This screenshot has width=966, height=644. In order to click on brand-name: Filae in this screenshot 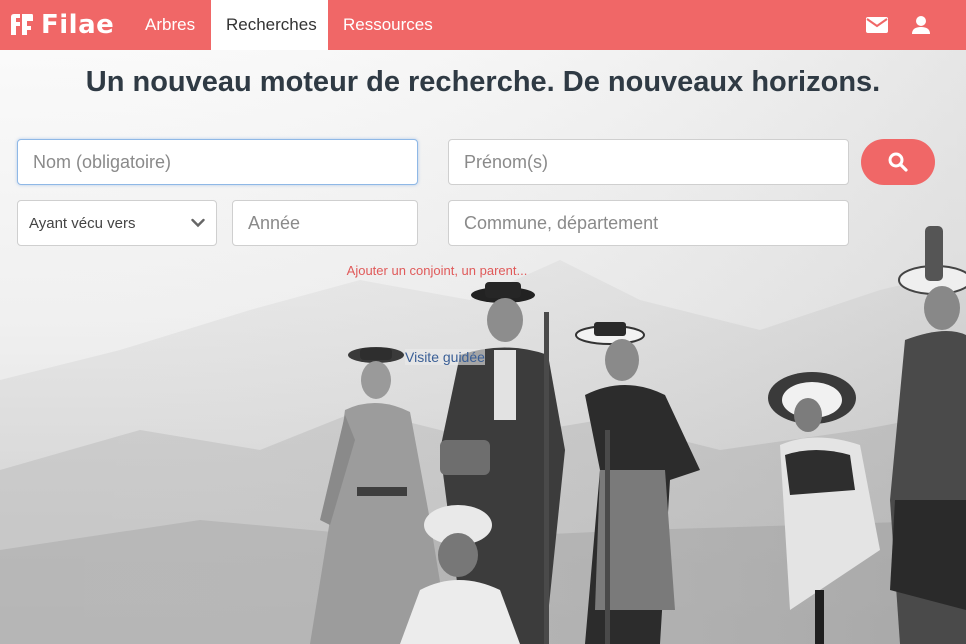, I will do `click(78, 25)`.